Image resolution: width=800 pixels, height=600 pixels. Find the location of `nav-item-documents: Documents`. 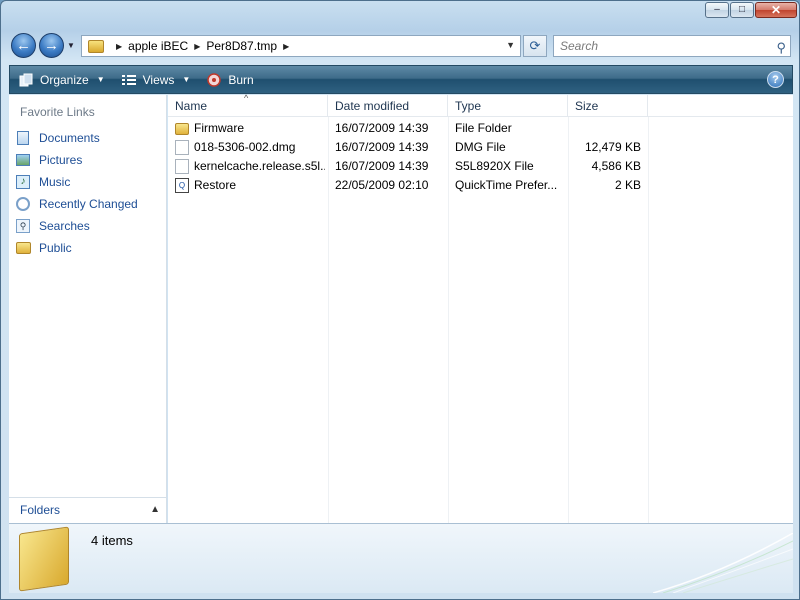

nav-item-documents: Documents is located at coordinates (76, 138).